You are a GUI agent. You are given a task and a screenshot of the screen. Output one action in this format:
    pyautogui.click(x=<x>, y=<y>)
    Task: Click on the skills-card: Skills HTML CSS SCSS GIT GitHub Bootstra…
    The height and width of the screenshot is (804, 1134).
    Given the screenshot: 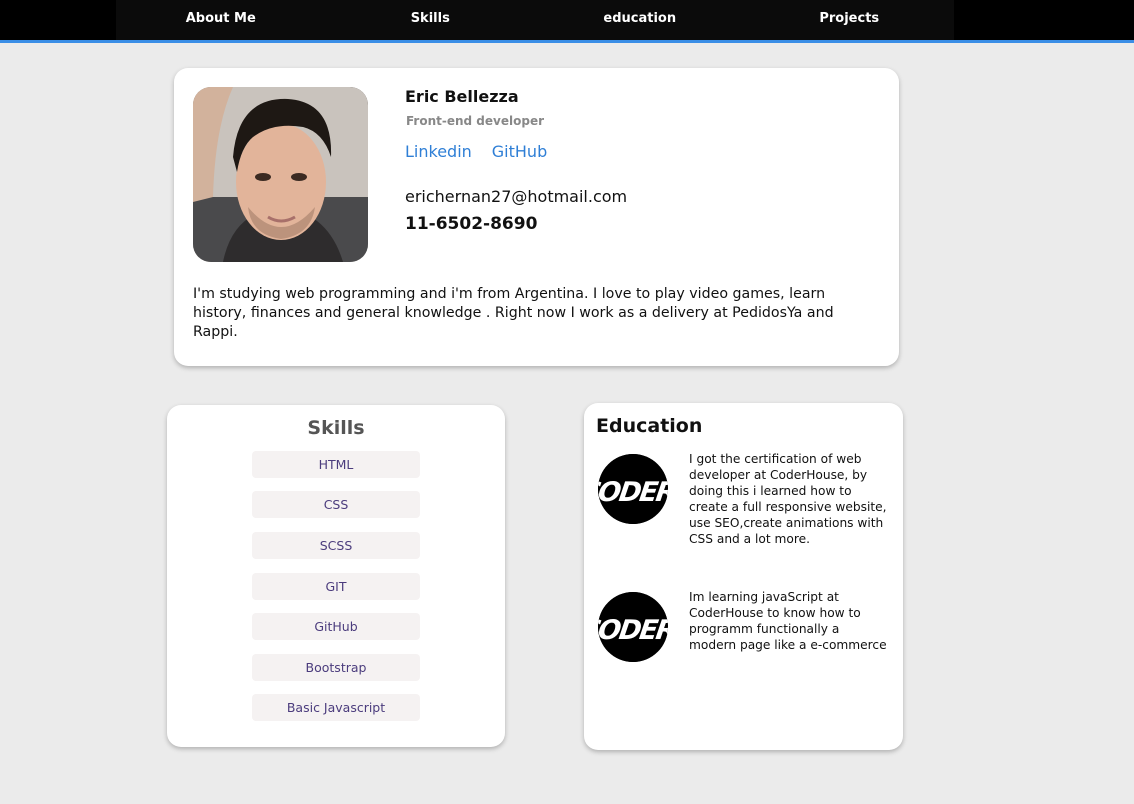 What is the action you would take?
    pyautogui.click(x=336, y=576)
    